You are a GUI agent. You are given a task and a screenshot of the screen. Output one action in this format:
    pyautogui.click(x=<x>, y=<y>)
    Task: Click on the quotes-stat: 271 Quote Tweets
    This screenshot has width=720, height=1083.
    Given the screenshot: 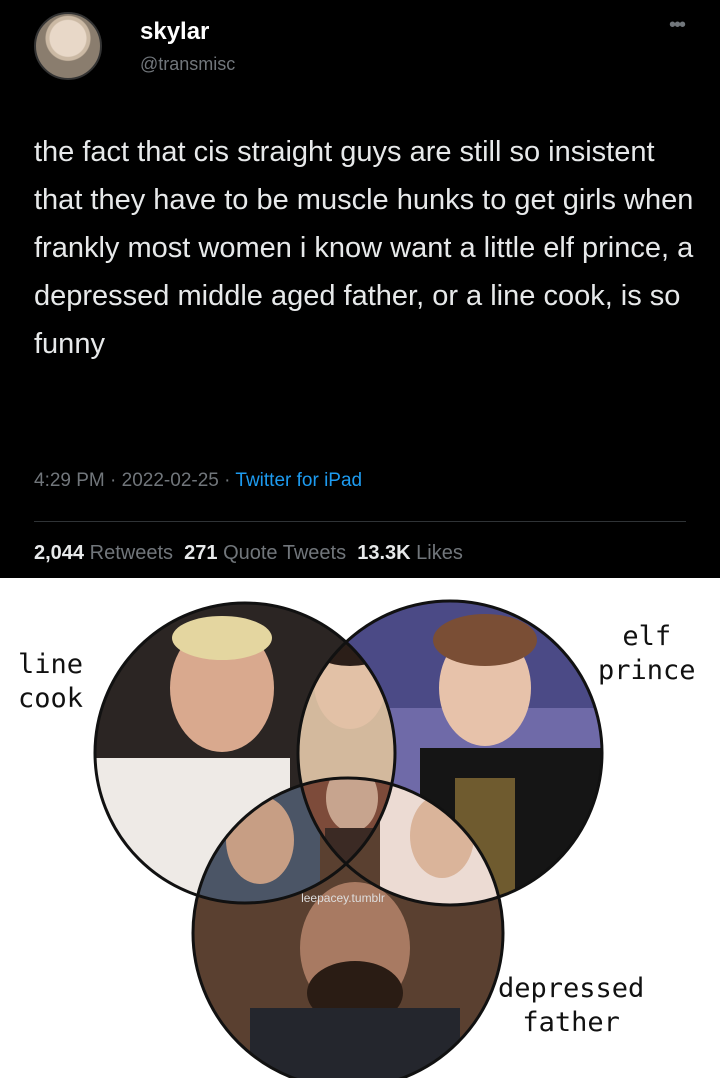 What is the action you would take?
    pyautogui.click(x=265, y=553)
    